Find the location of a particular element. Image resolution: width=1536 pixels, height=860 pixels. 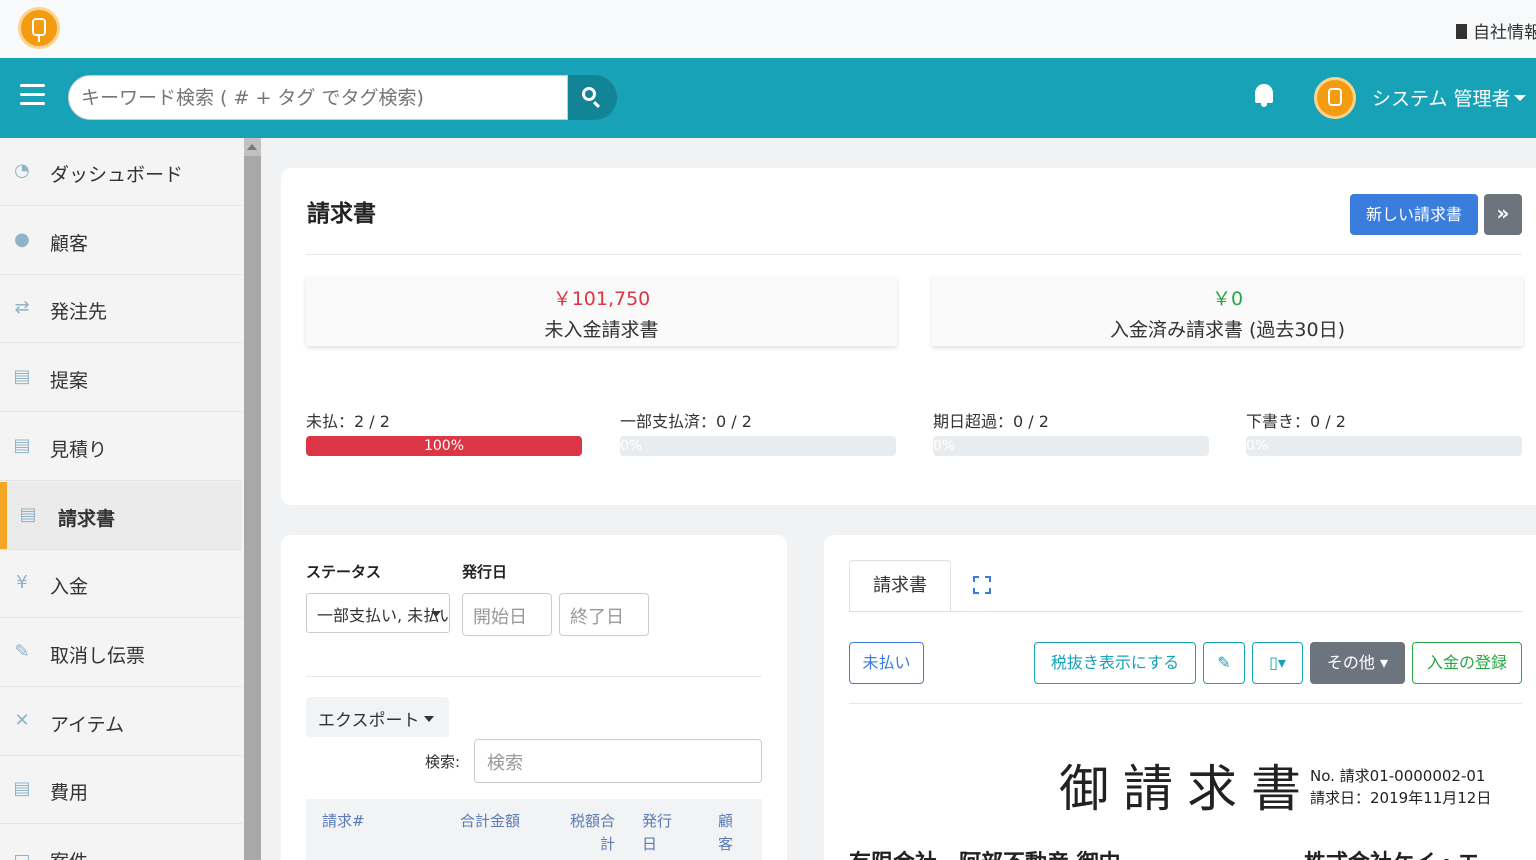

progress-label: 未払：2 / 2 is located at coordinates (348, 421).